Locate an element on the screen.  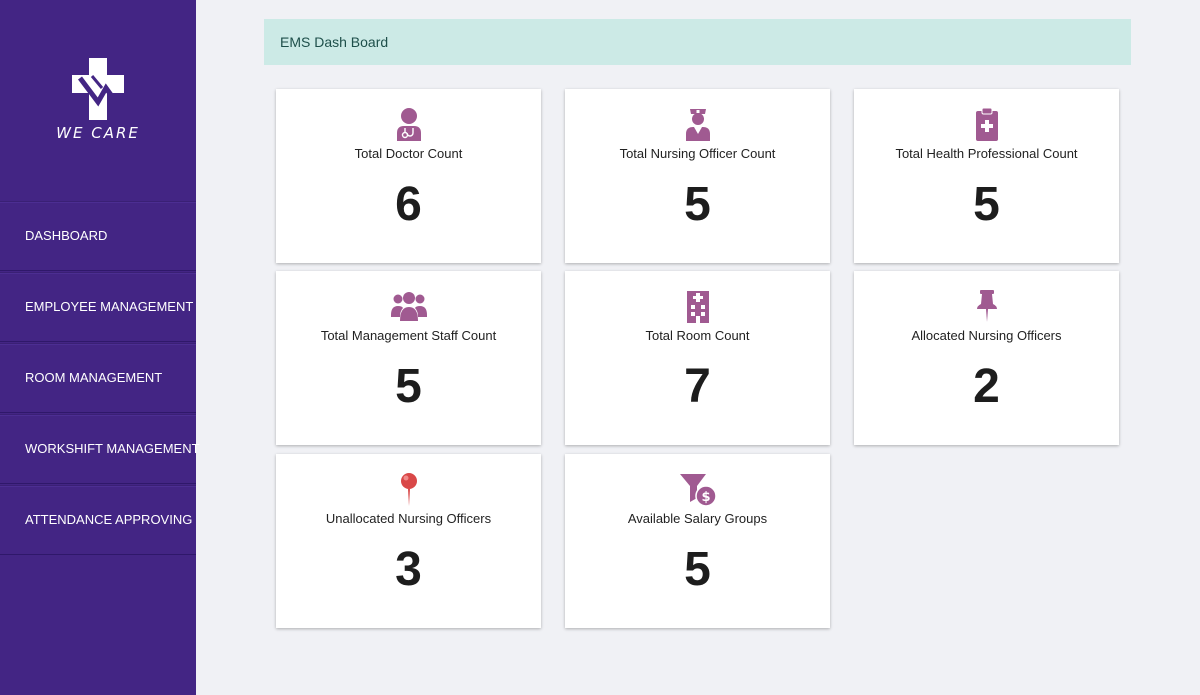
card-value: 7 is located at coordinates (697, 386).